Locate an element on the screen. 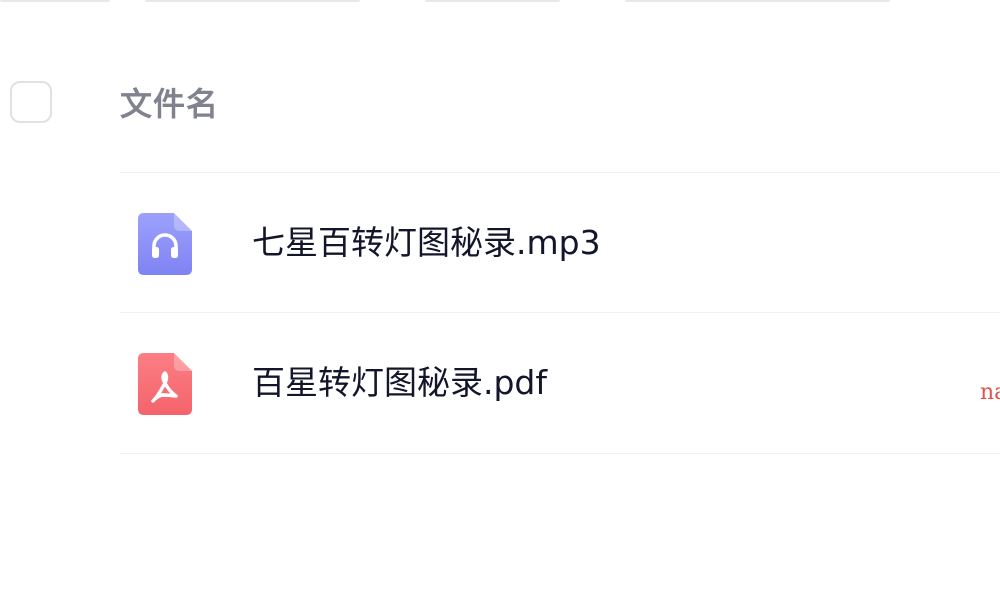 This screenshot has height=600, width=1000. watermark-text: na is located at coordinates (990, 392).